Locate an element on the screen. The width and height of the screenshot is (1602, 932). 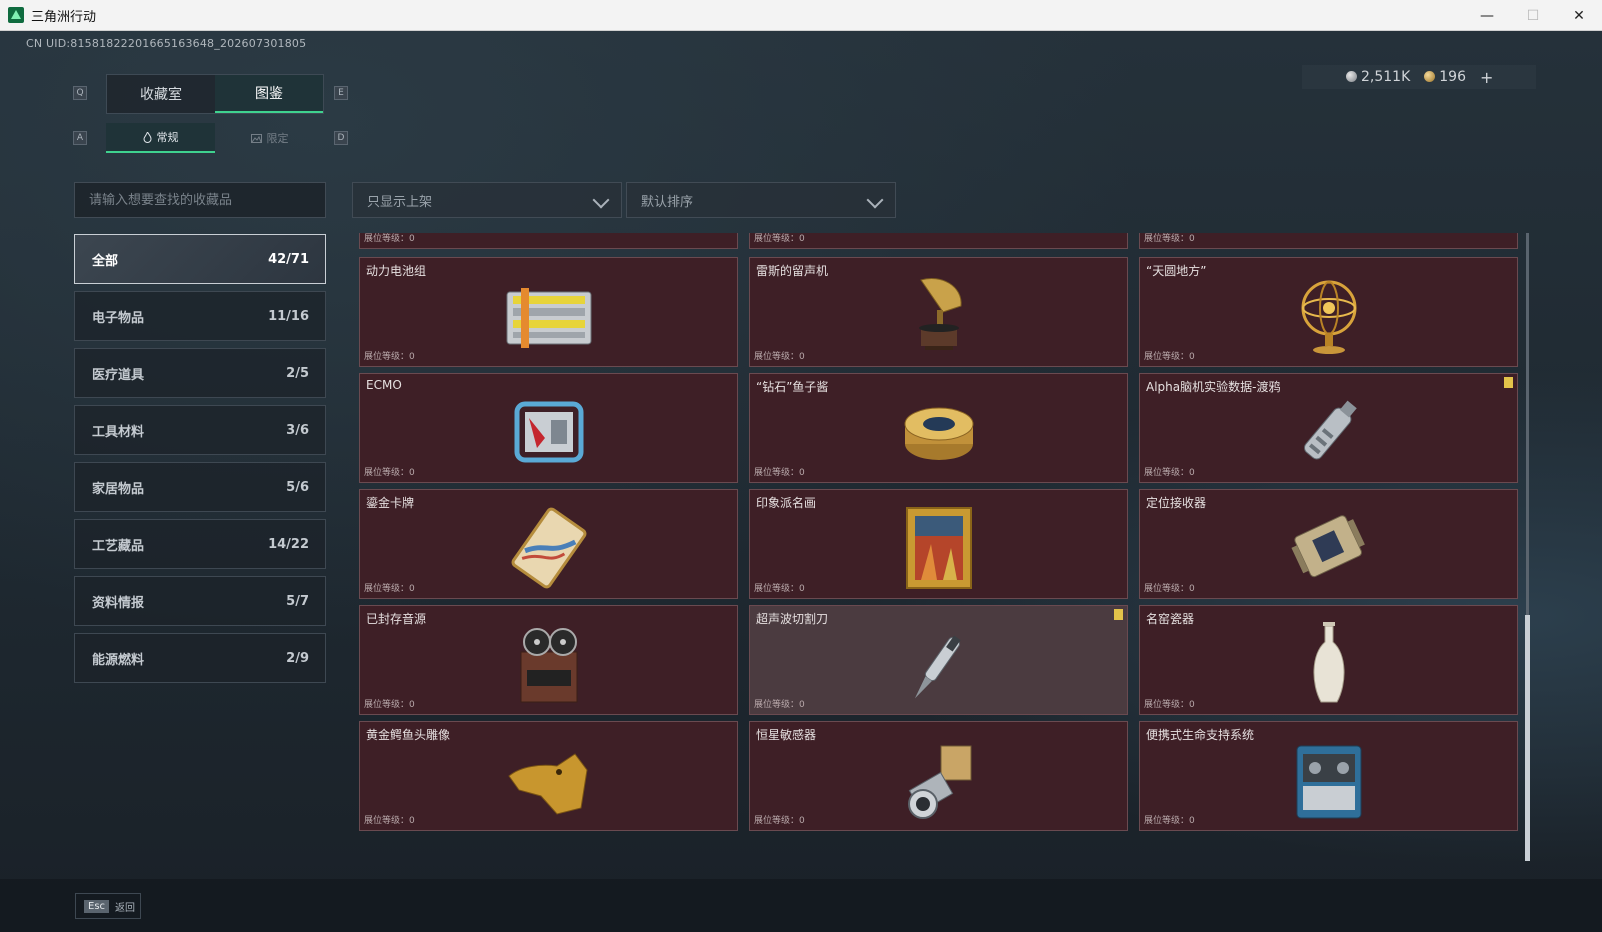
collection-card: 鎏金卡牌 展位等级：0 is located at coordinates (548, 544).